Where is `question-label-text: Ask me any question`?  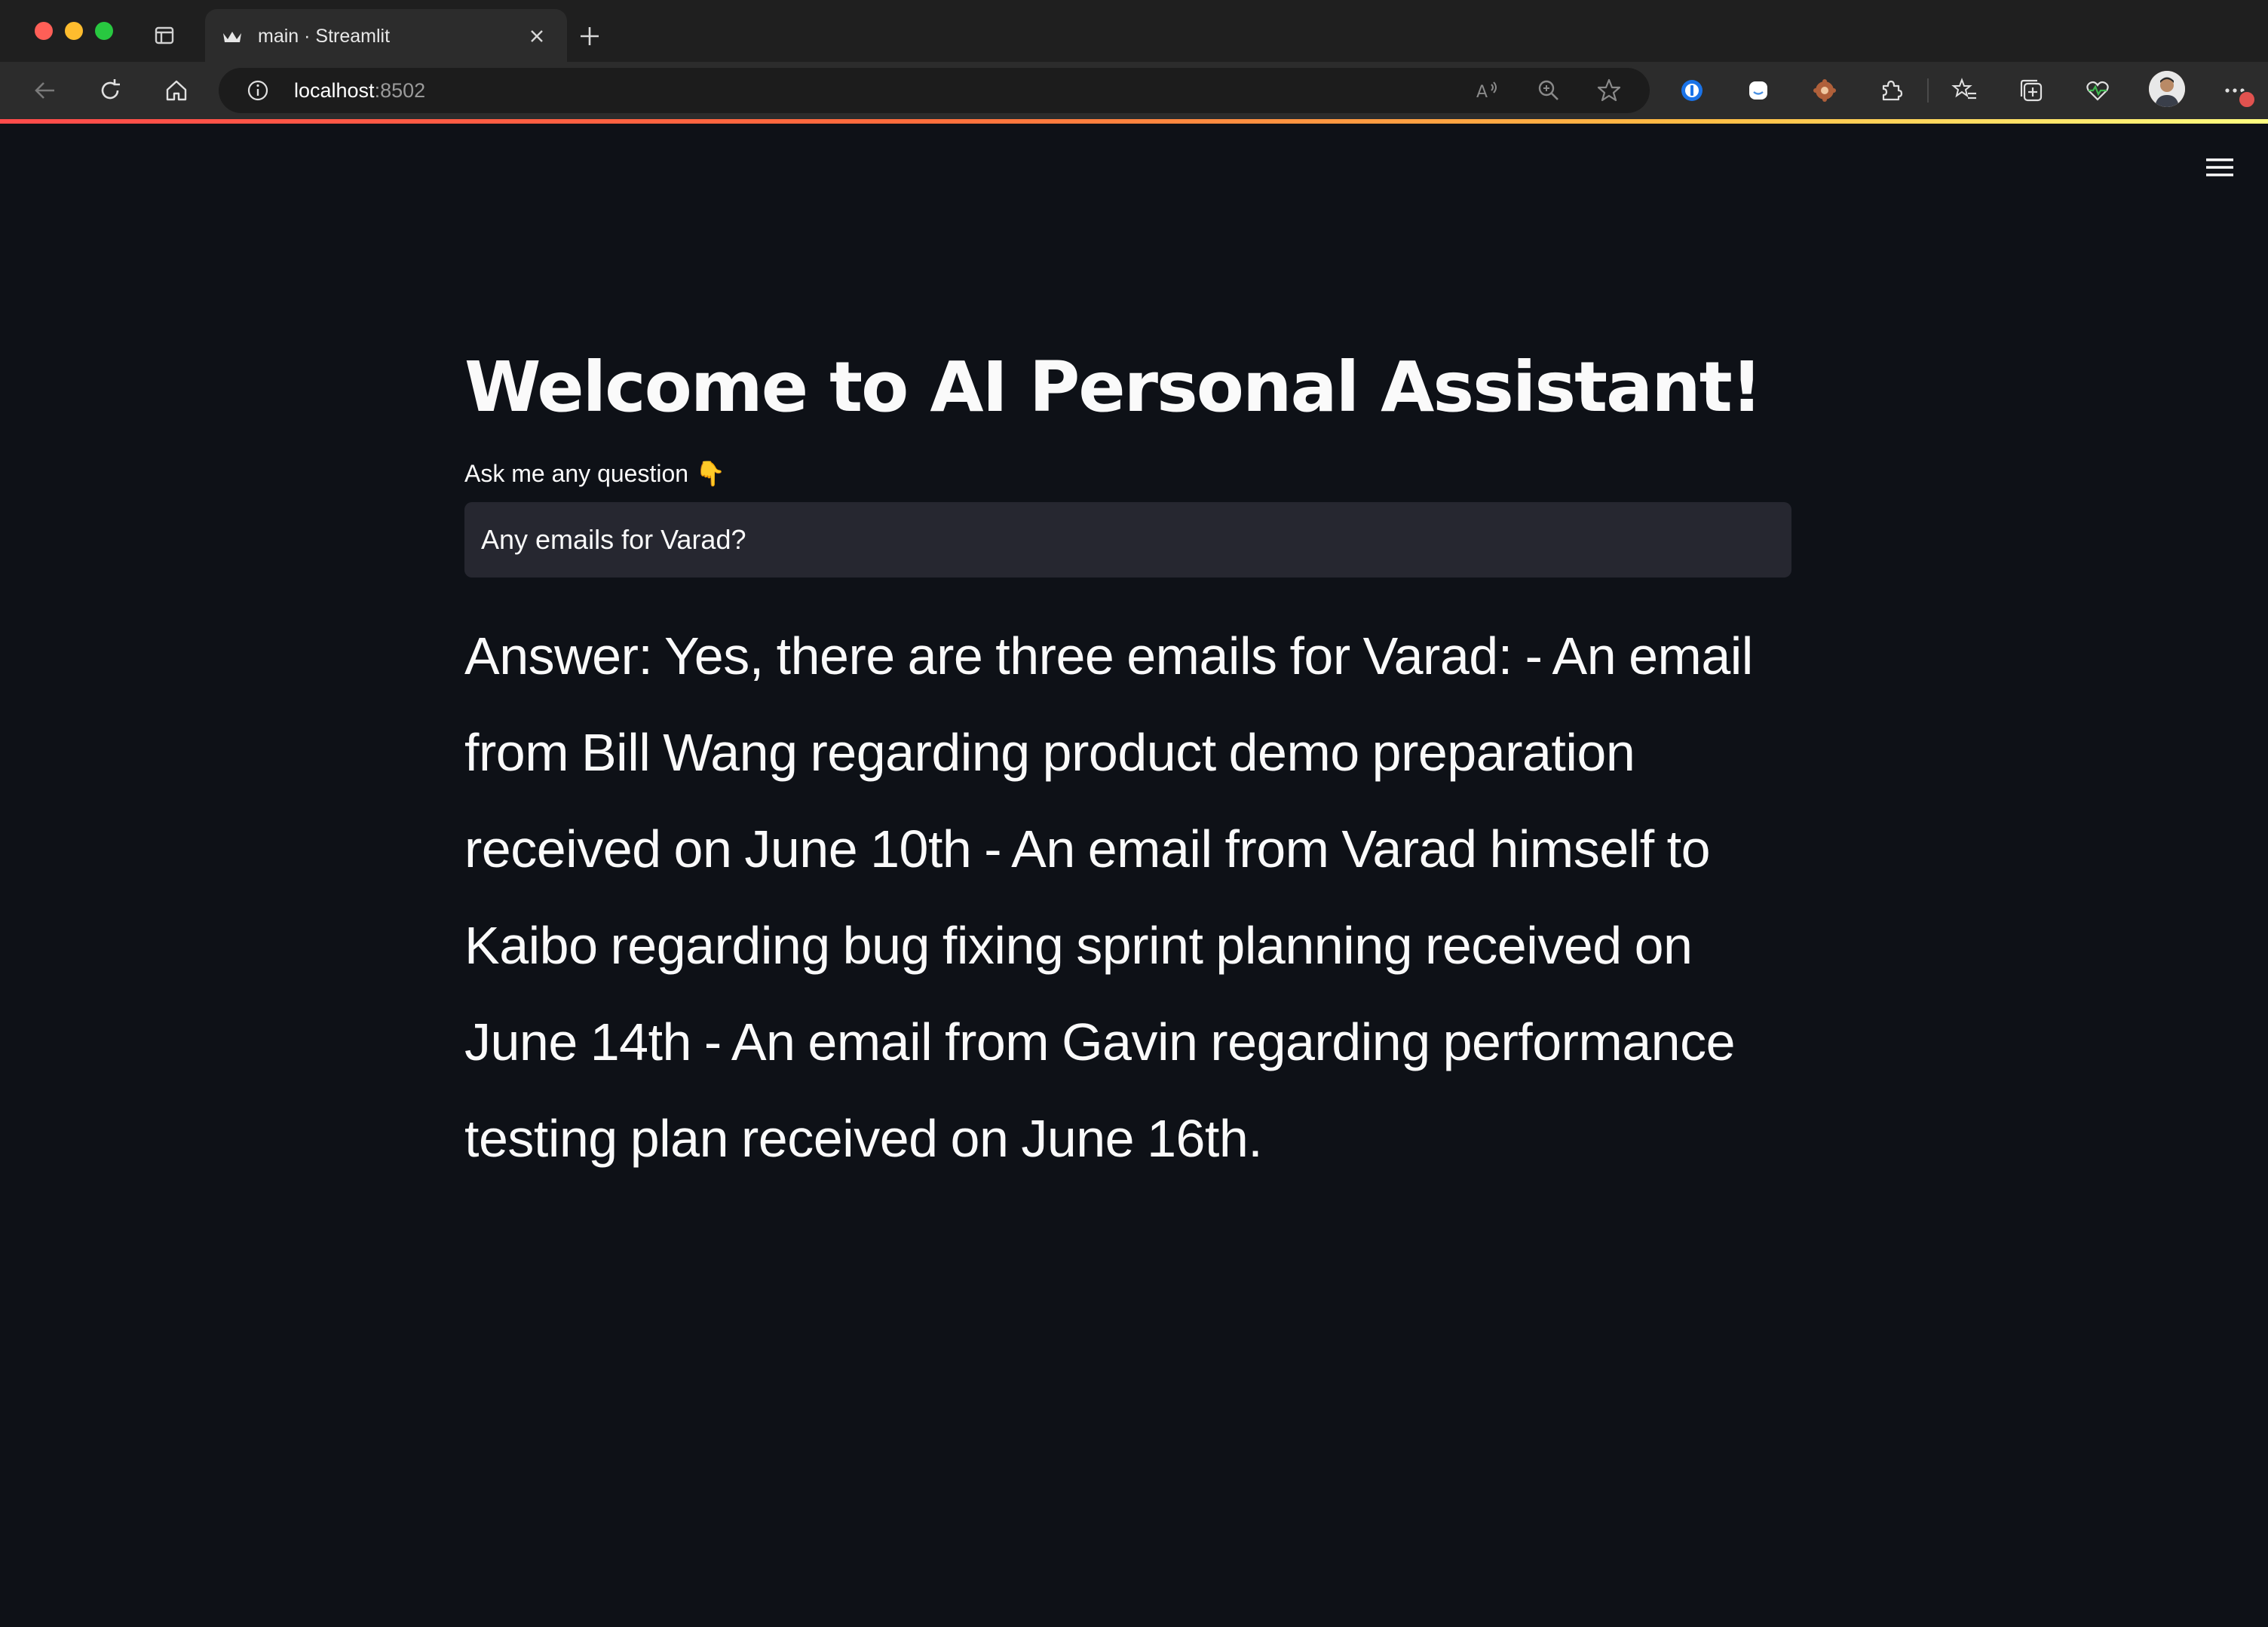
question-label-text: Ask me any question is located at coordinates (576, 473).